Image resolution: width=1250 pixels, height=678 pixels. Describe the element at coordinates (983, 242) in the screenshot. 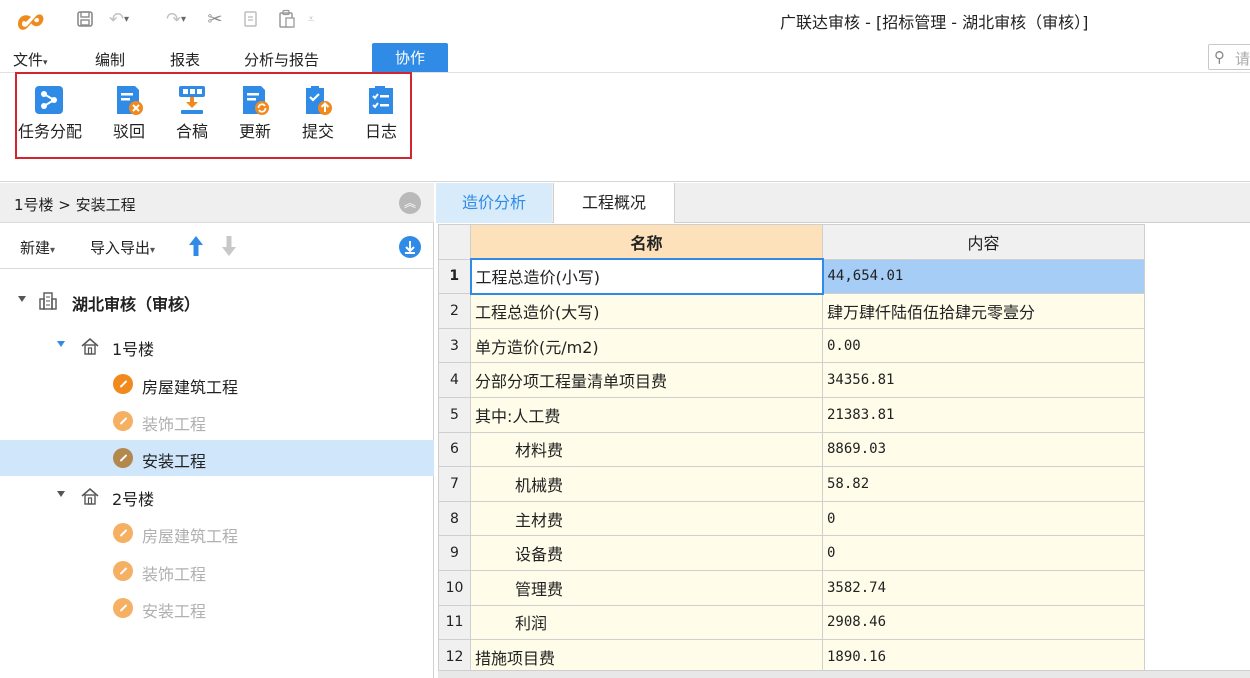

I see `column-header-content: 内容` at that location.